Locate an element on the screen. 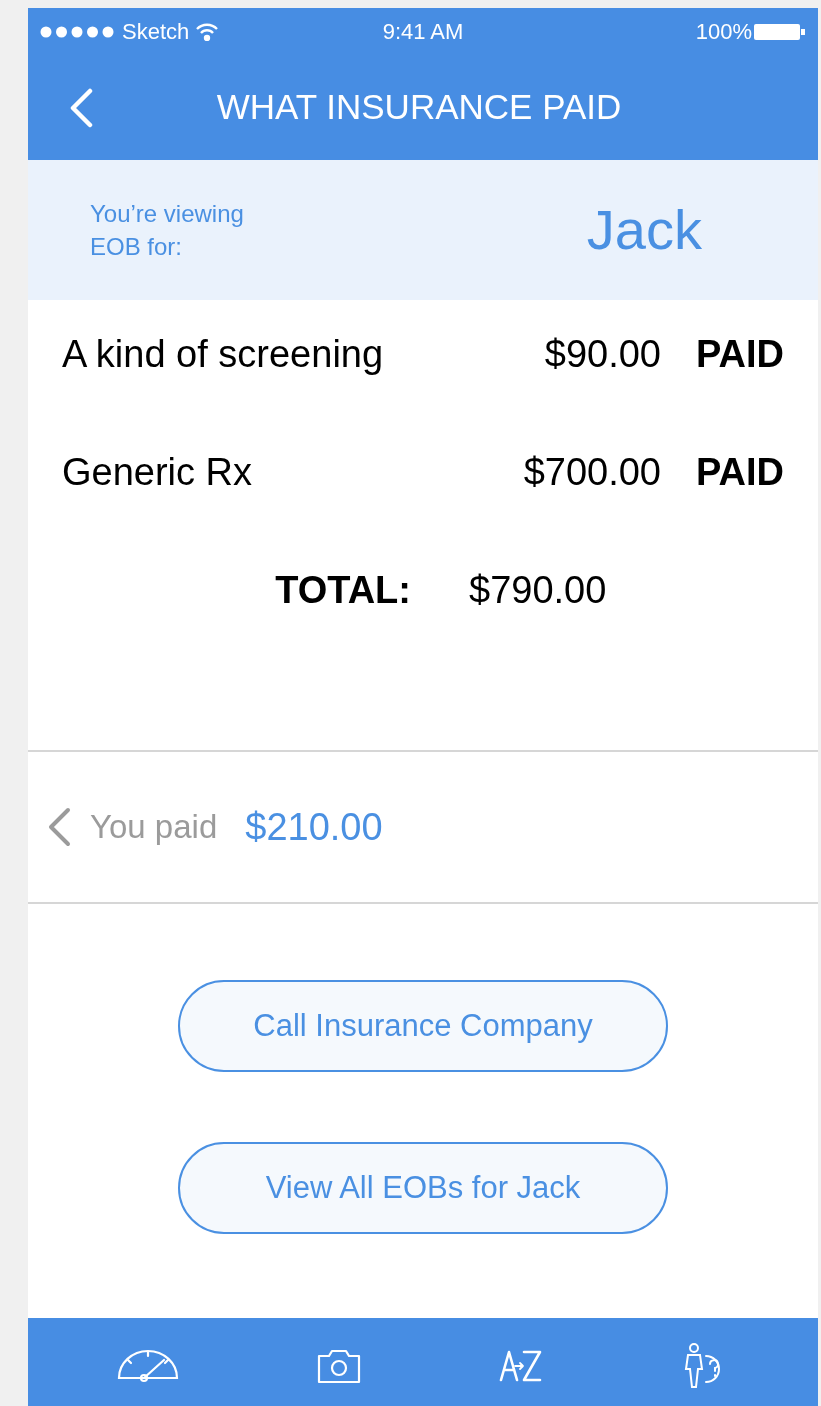 The height and width of the screenshot is (1406, 821). action-button: View All EOBs for Jack is located at coordinates (423, 1188).